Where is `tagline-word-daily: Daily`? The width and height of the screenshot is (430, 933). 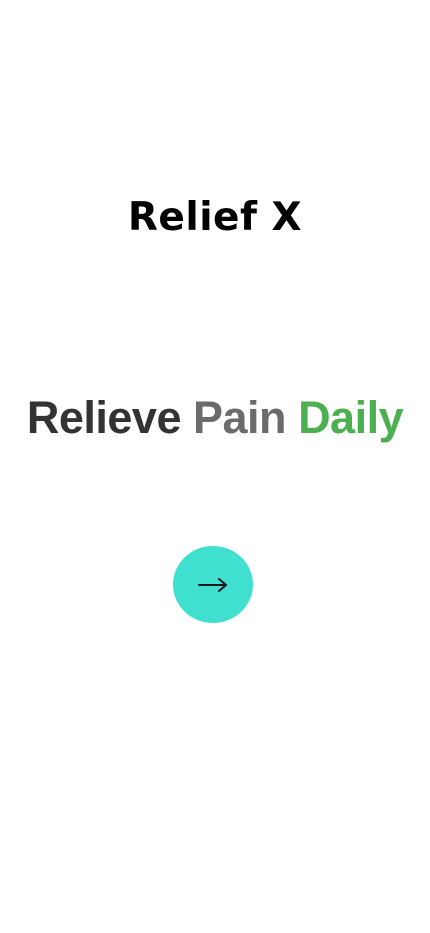
tagline-word-daily: Daily is located at coordinates (351, 417).